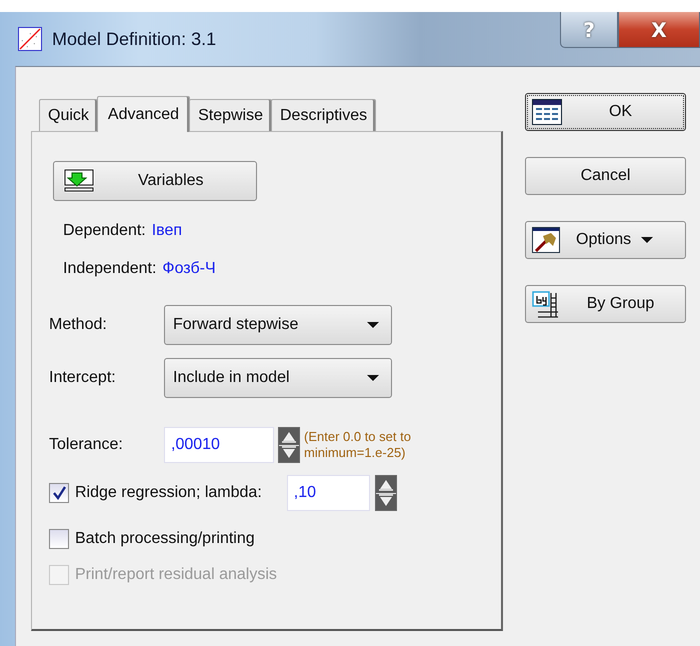 This screenshot has height=646, width=700. What do you see at coordinates (155, 181) in the screenshot?
I see `variables-button: Variables` at bounding box center [155, 181].